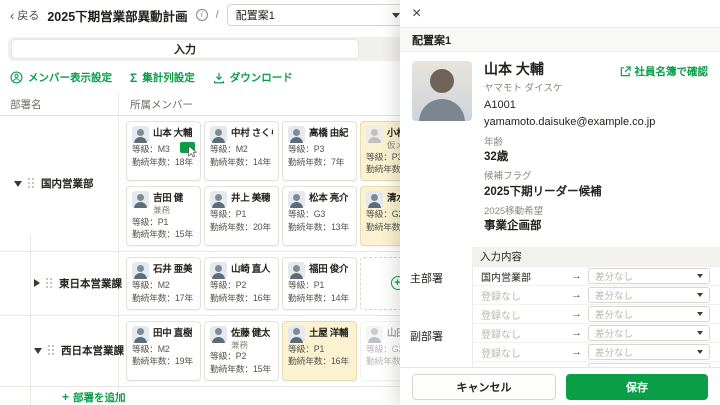  I want to click on plus-icon: +, so click(66, 397).